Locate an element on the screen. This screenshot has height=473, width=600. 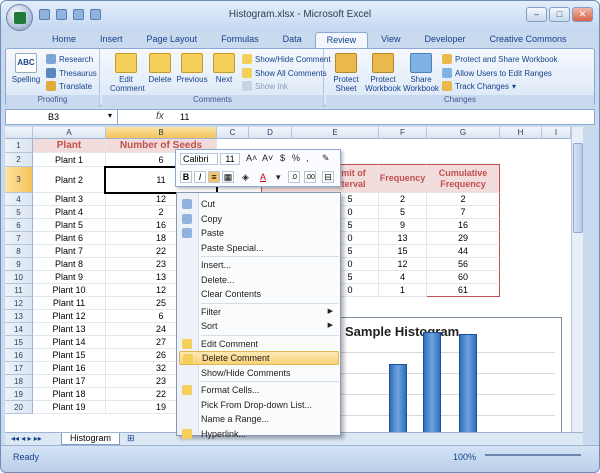
row-header-18: 18 is located at coordinates (19, 381).